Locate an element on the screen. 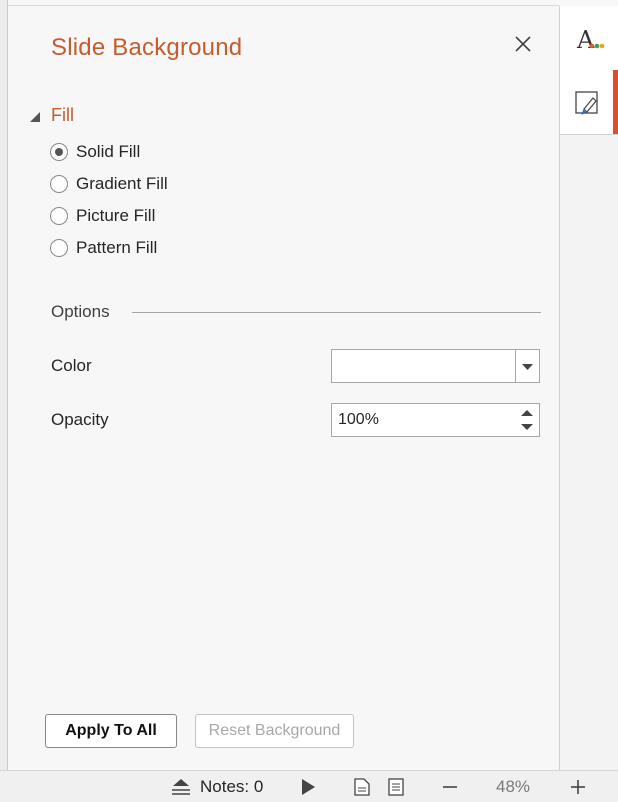 Image resolution: width=618 pixels, height=802 pixels. zoom-in-button is located at coordinates (578, 786).